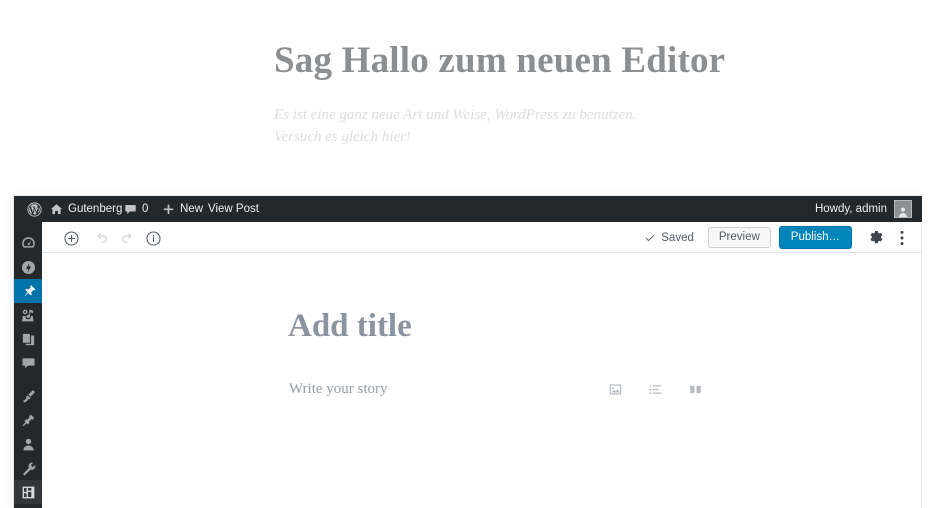  Describe the element at coordinates (350, 326) in the screenshot. I see `post-title-input: Add title` at that location.